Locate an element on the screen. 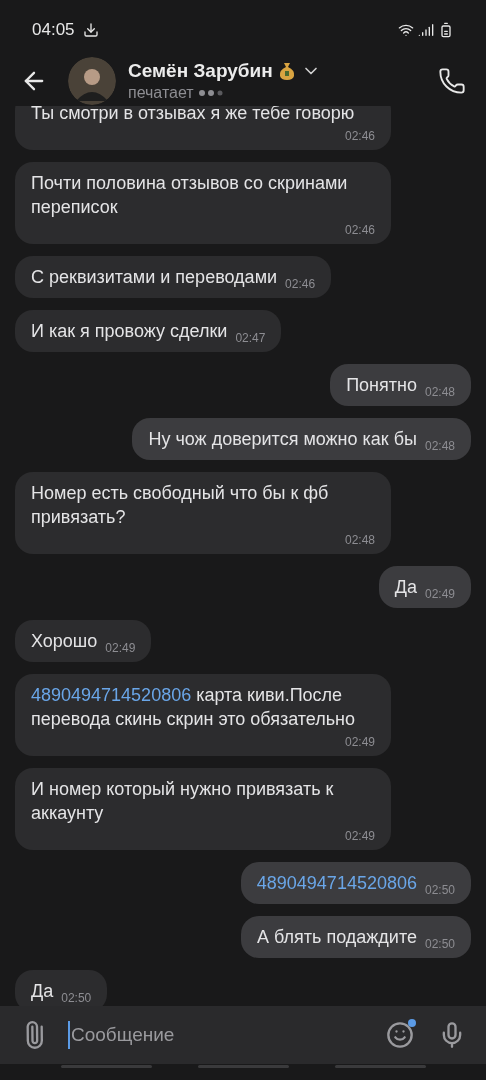  phone-icon is located at coordinates (452, 81).